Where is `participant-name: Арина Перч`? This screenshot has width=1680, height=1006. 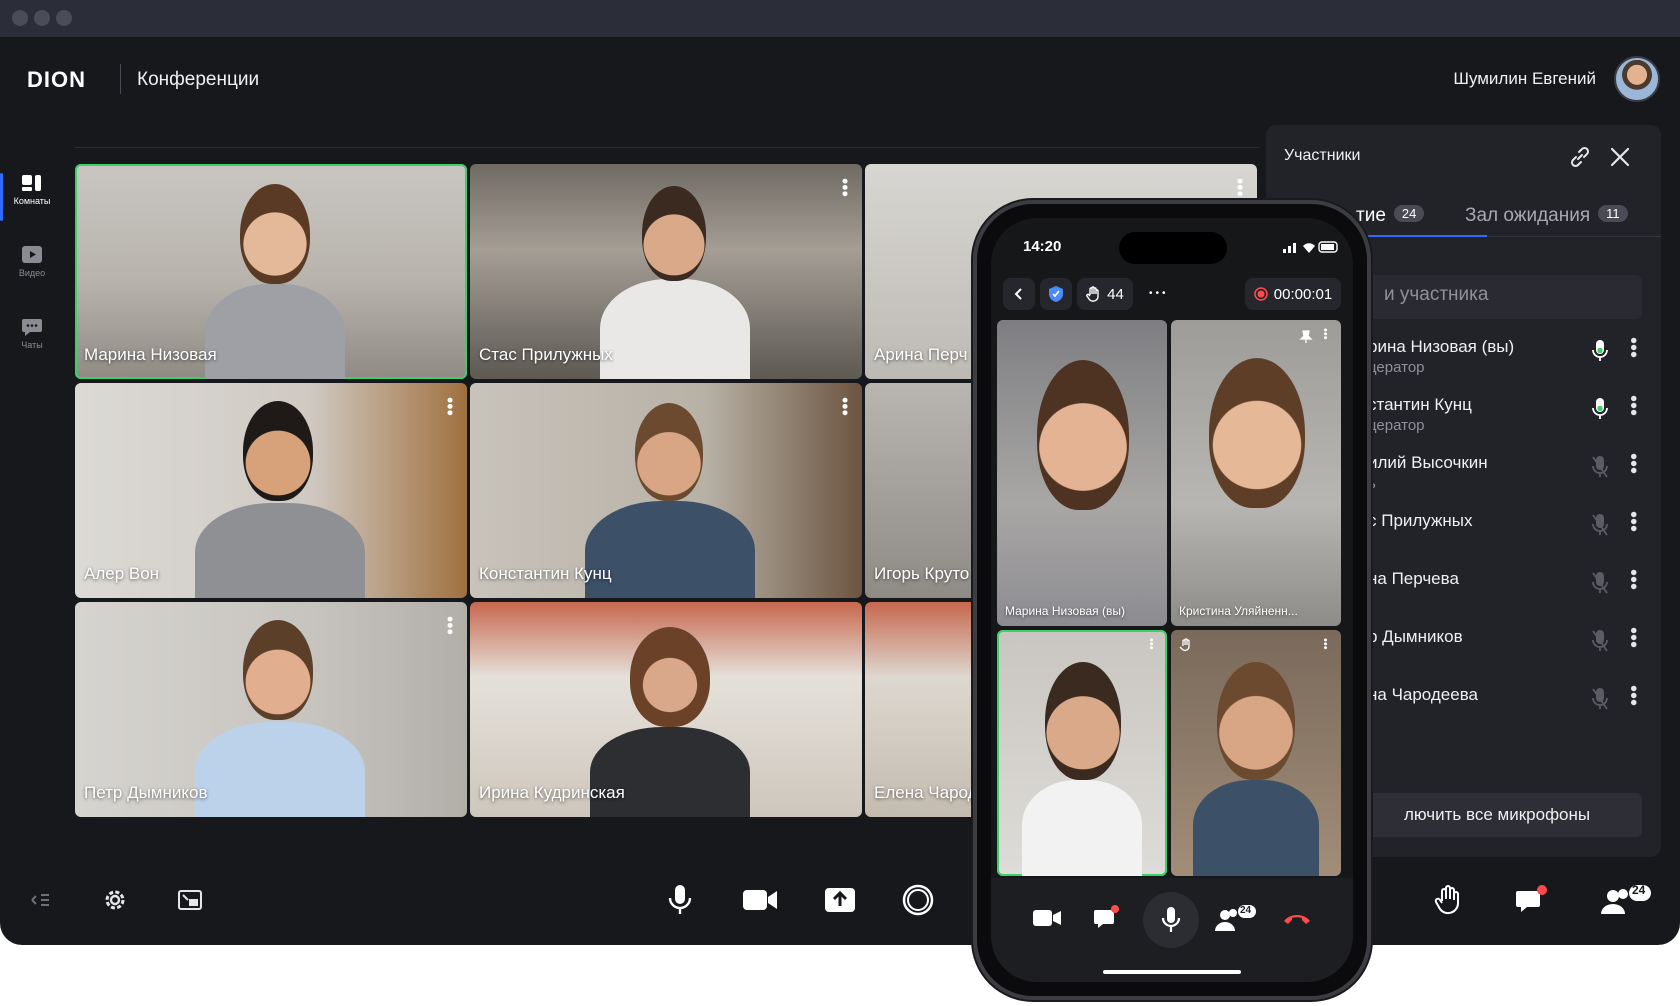
participant-name: Арина Перч is located at coordinates (921, 354).